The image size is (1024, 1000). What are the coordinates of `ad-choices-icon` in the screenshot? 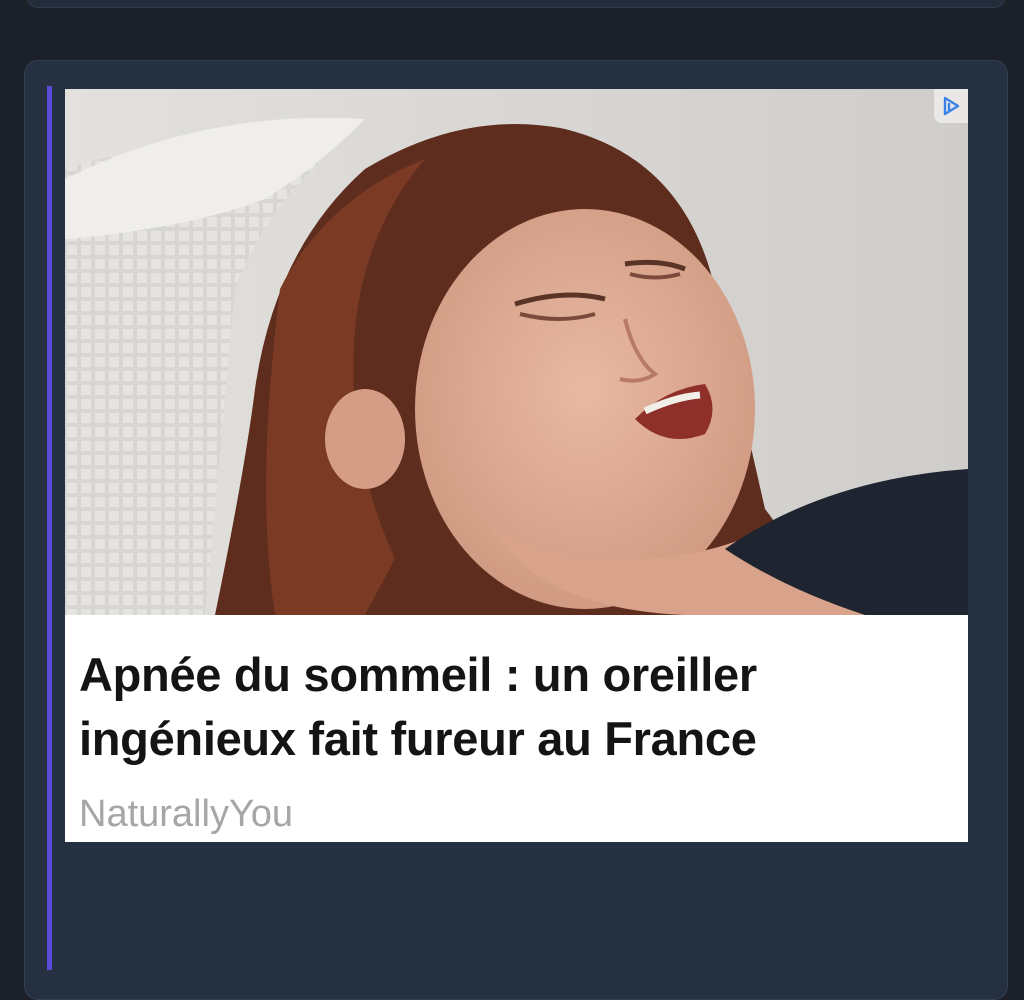 It's located at (951, 106).